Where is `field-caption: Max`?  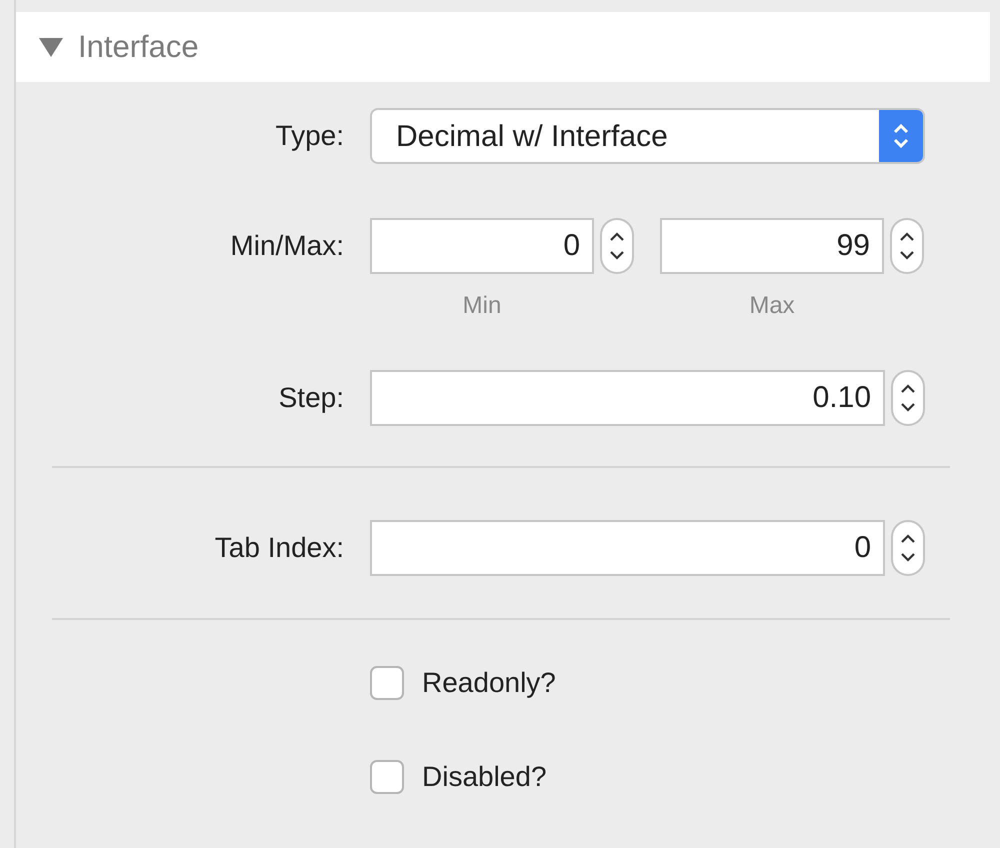
field-caption: Max is located at coordinates (772, 306).